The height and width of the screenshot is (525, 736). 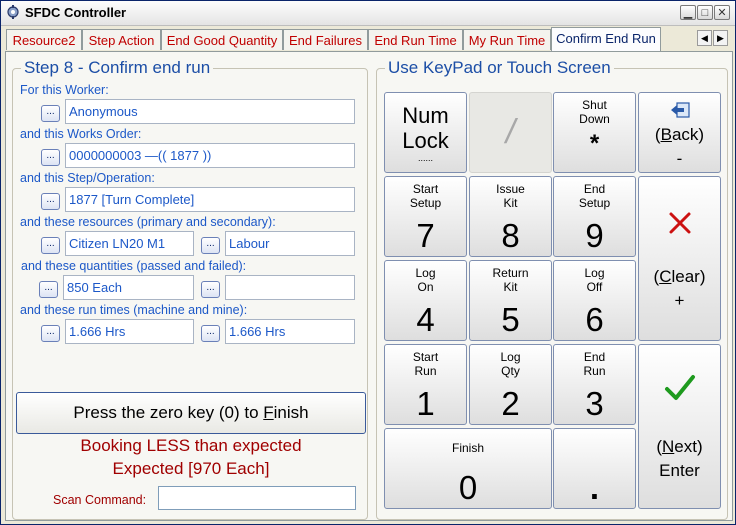 I want to click on resource-secondary-field: Labour, so click(x=290, y=243).